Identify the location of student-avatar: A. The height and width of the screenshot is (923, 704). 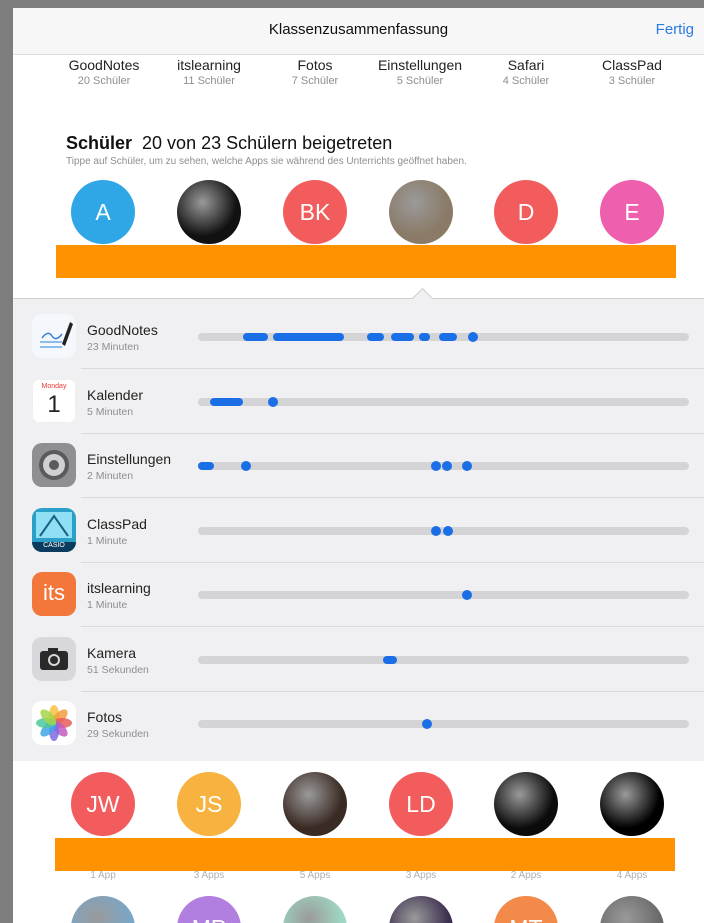
(103, 212).